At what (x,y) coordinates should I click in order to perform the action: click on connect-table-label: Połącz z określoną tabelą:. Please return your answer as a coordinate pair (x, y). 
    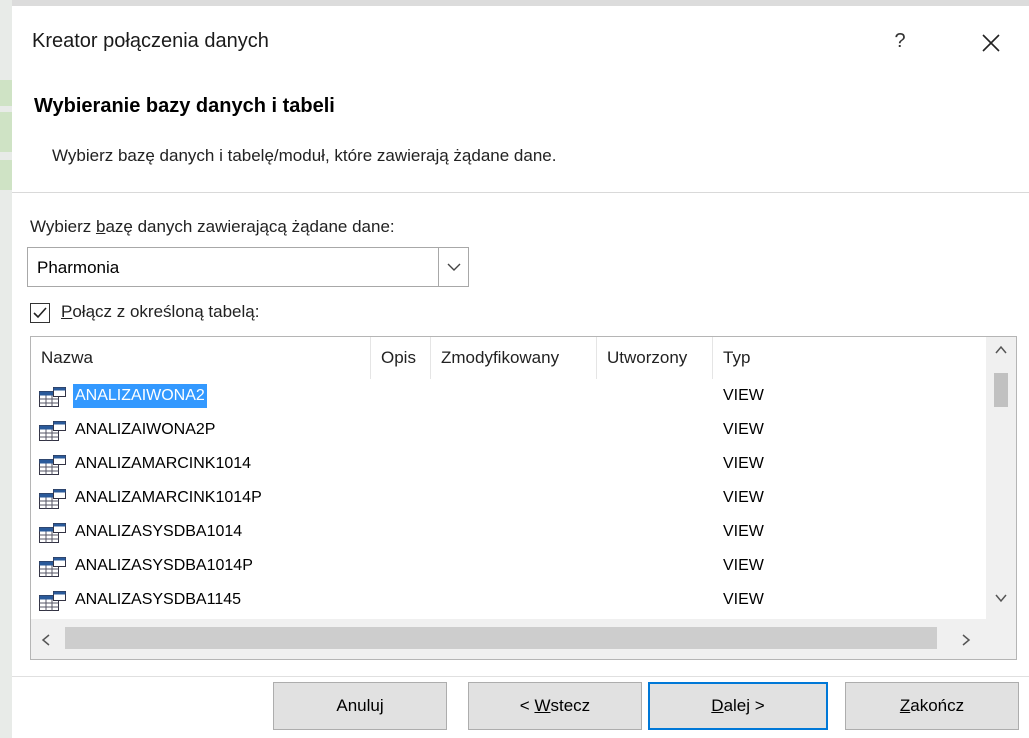
    Looking at the image, I should click on (160, 312).